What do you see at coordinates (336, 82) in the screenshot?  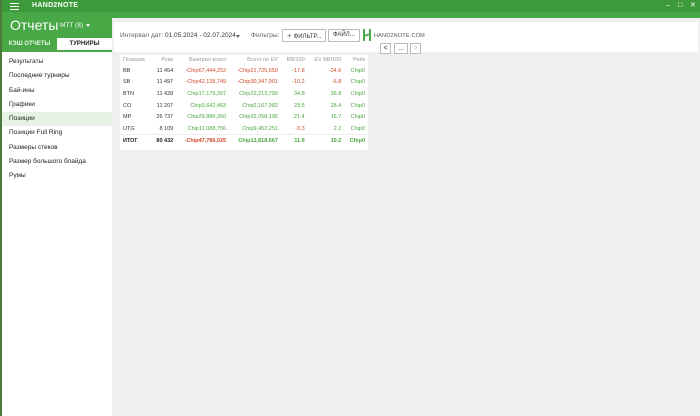 I see `cell-ev-bb100: -6.8` at bounding box center [336, 82].